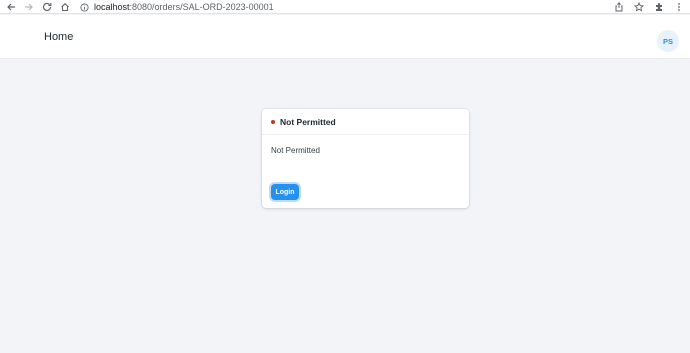 The image size is (690, 353). What do you see at coordinates (679, 7) in the screenshot?
I see `menu-icon` at bounding box center [679, 7].